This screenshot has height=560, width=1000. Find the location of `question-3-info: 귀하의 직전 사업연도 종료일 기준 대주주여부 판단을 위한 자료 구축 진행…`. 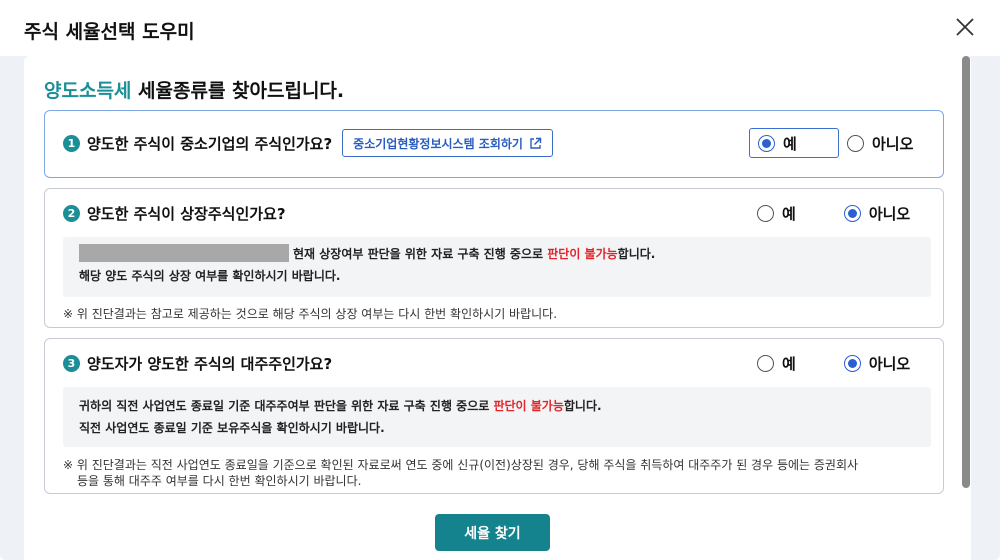

question-3-info: 귀하의 직전 사업연도 종료일 기준 대주주여부 판단을 위한 자료 구축 진행… is located at coordinates (497, 417).